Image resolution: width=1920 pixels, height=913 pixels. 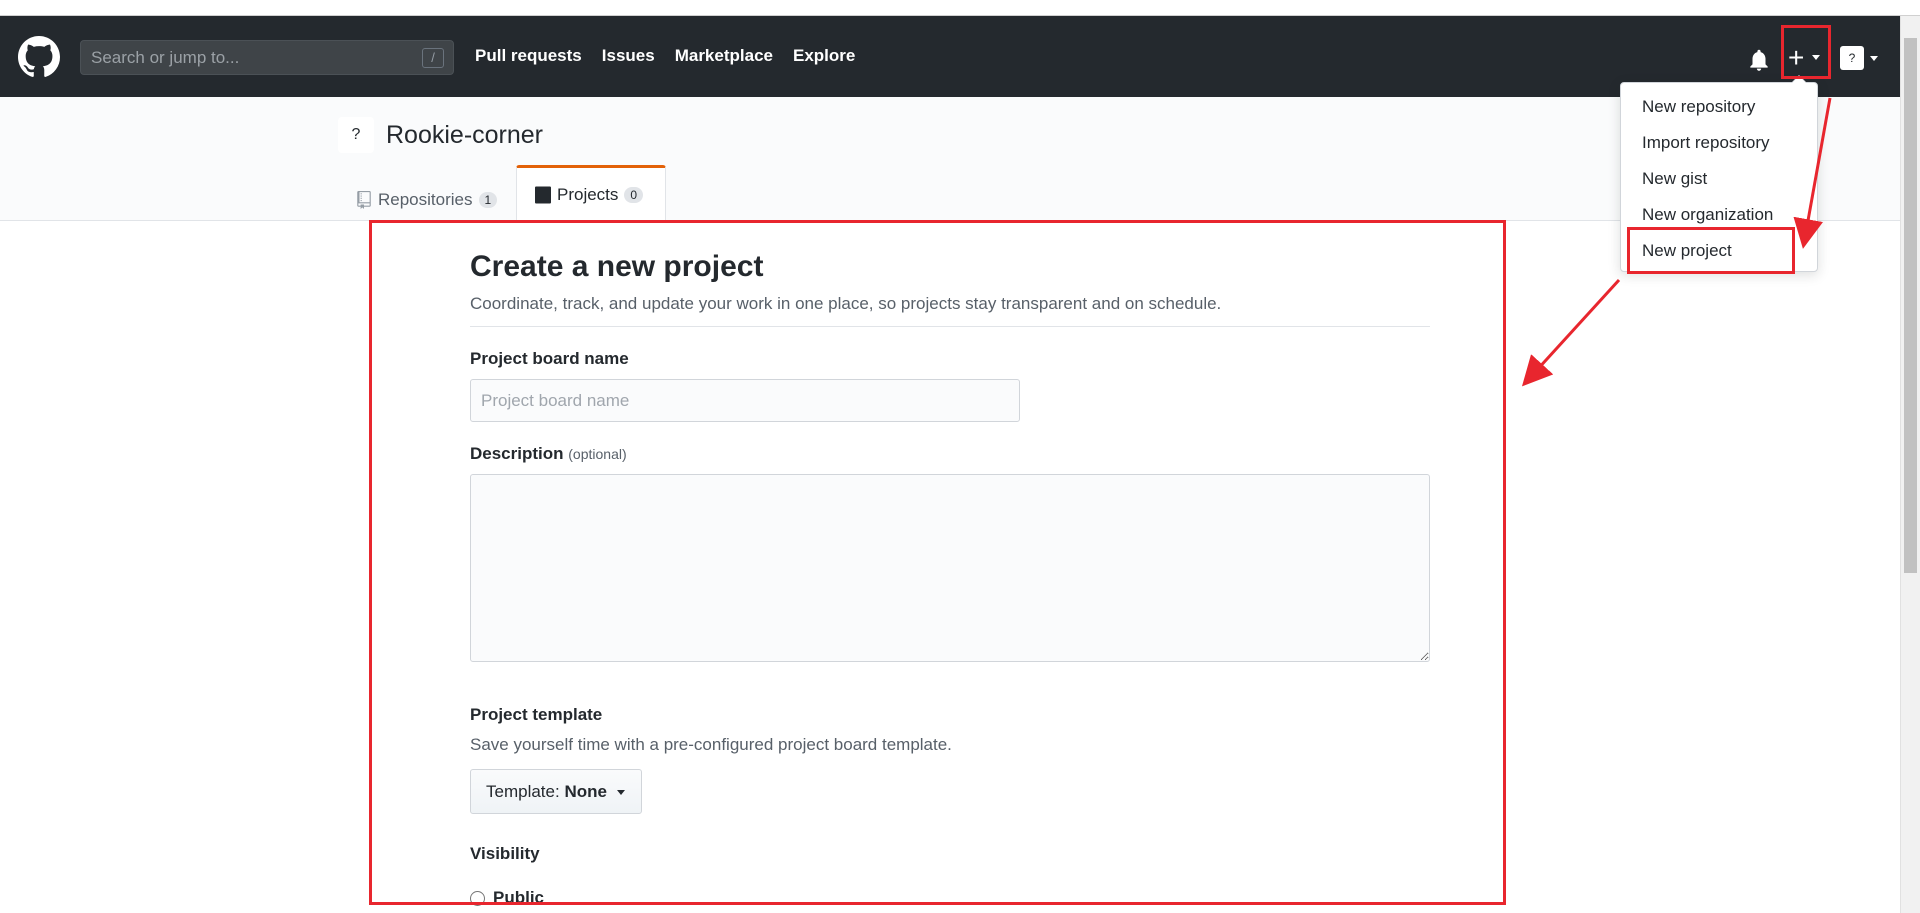 What do you see at coordinates (1719, 251) in the screenshot?
I see `menu-item-new-project: New project` at bounding box center [1719, 251].